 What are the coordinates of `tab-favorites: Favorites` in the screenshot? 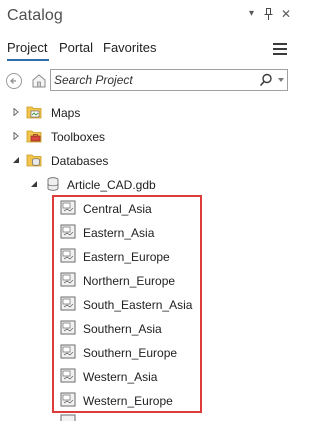 It's located at (129, 48).